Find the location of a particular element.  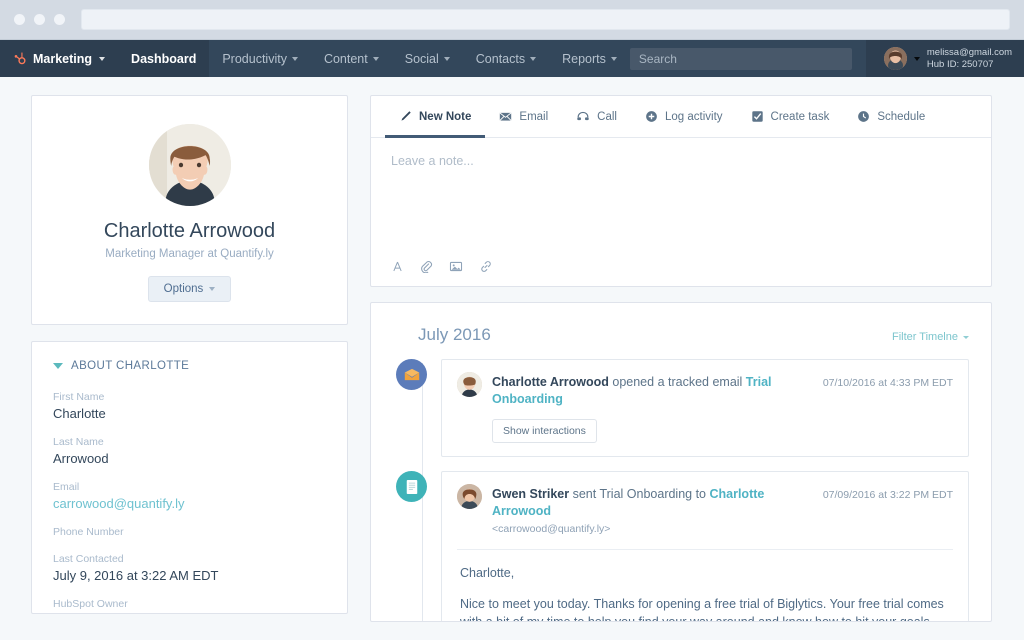

tab-label: Log activity is located at coordinates (693, 116).